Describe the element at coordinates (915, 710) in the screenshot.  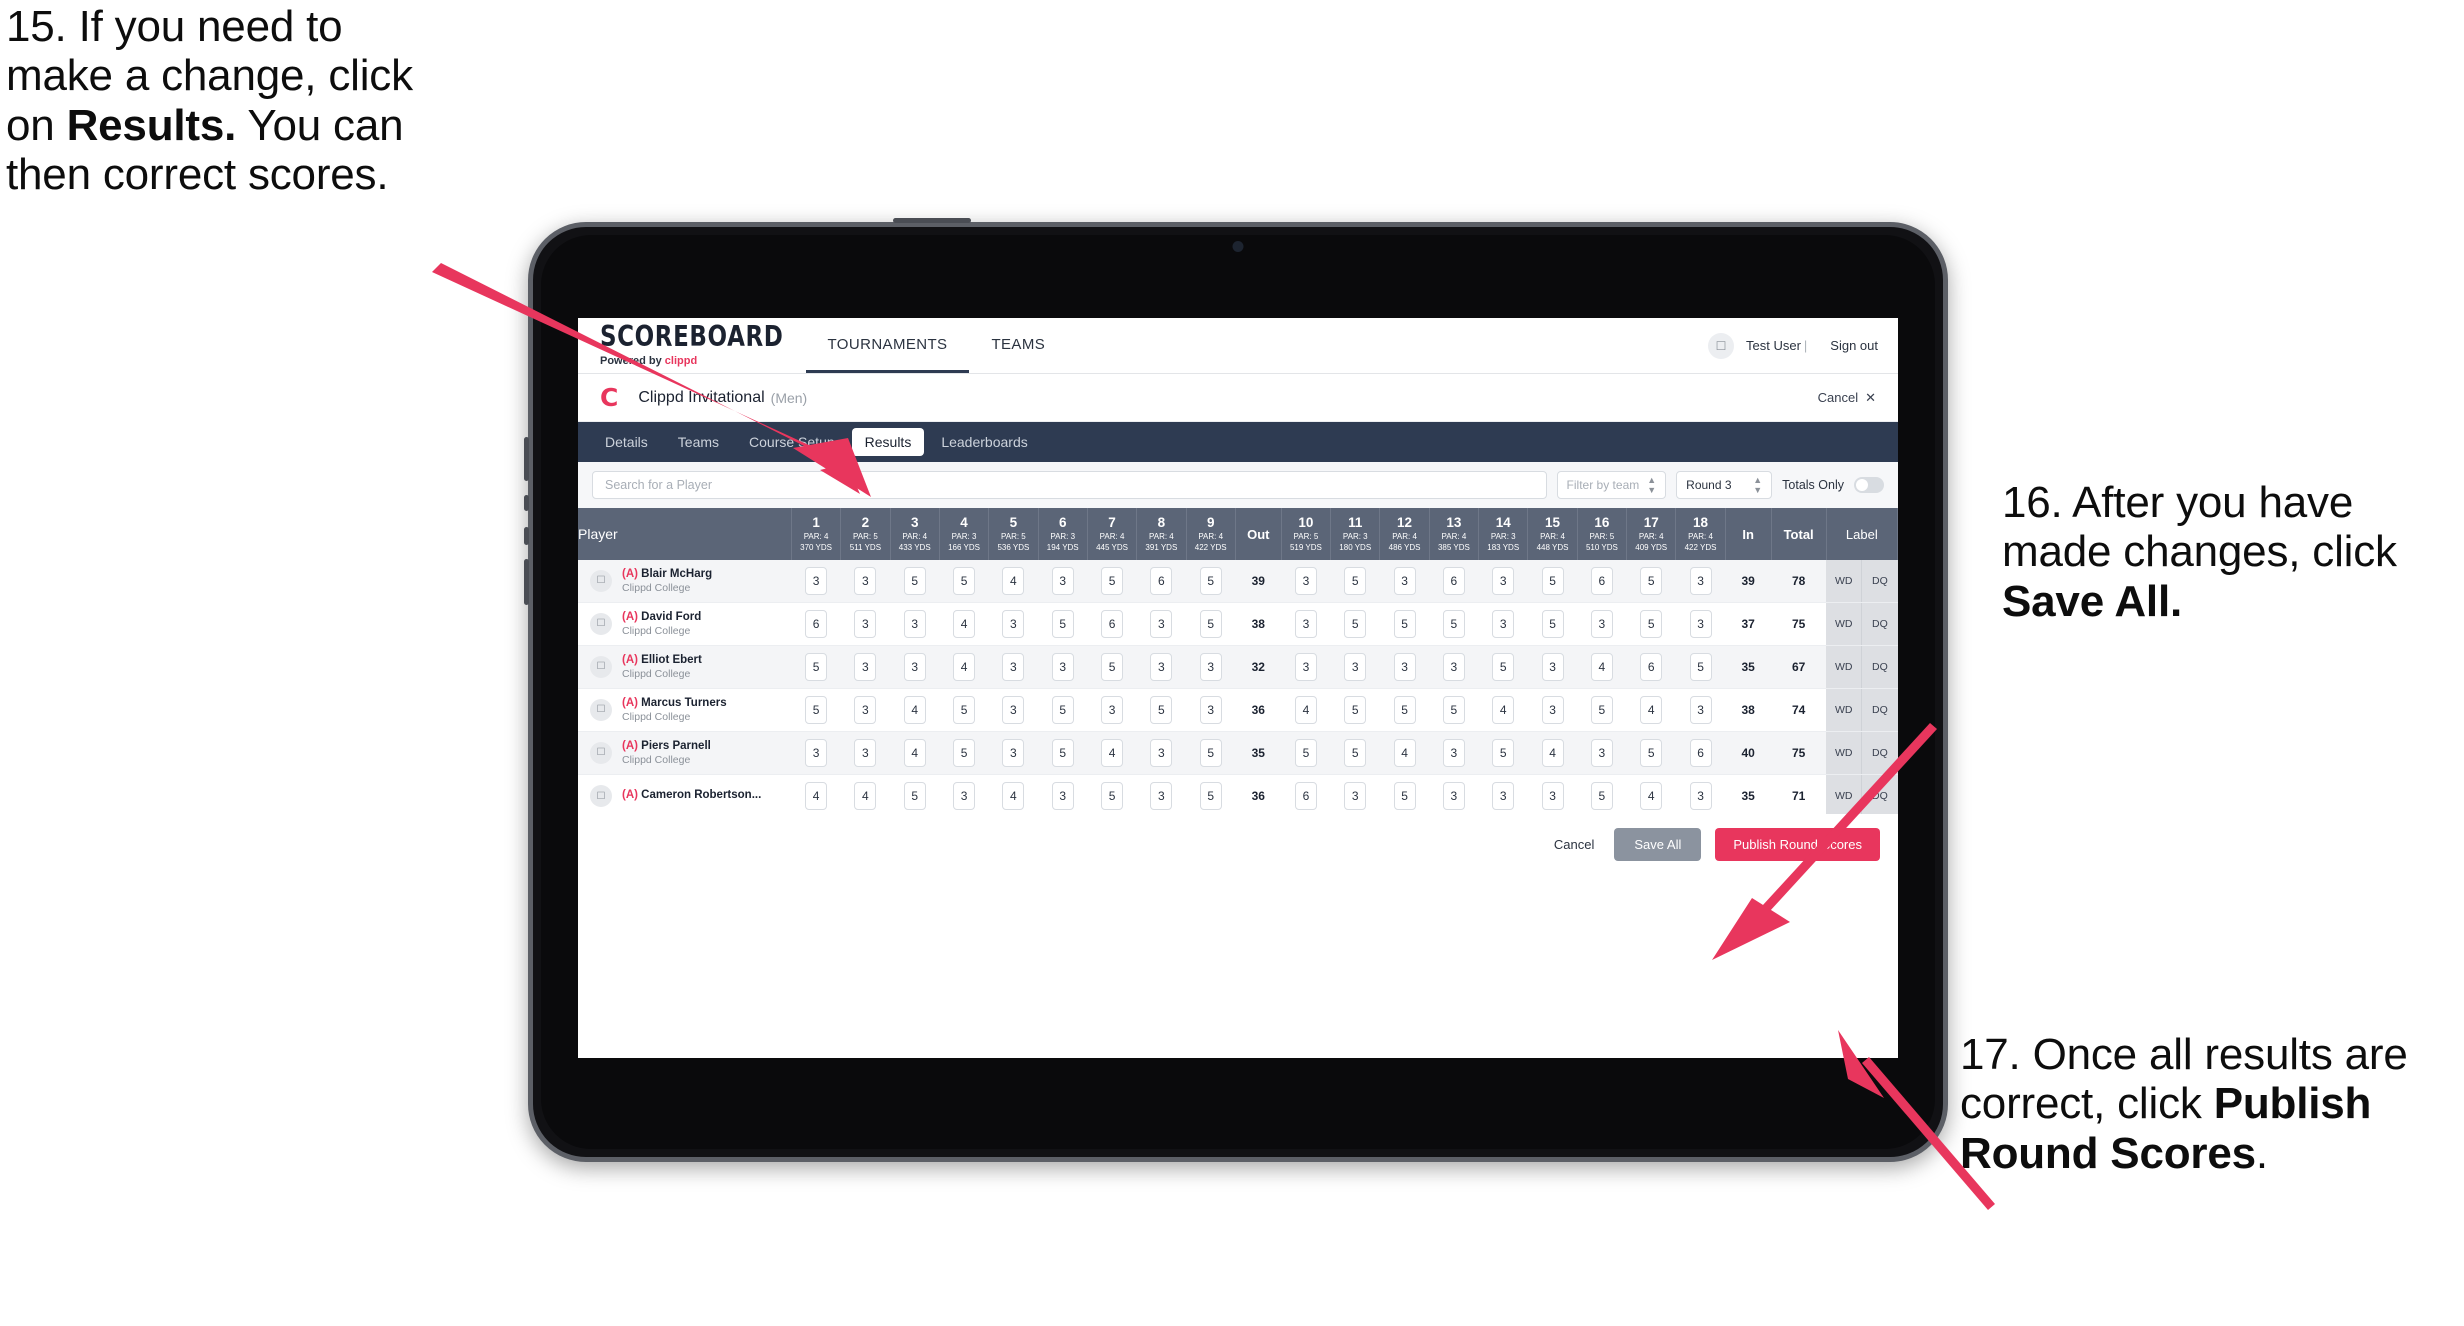
I see `score-input-hole-3: 4` at that location.